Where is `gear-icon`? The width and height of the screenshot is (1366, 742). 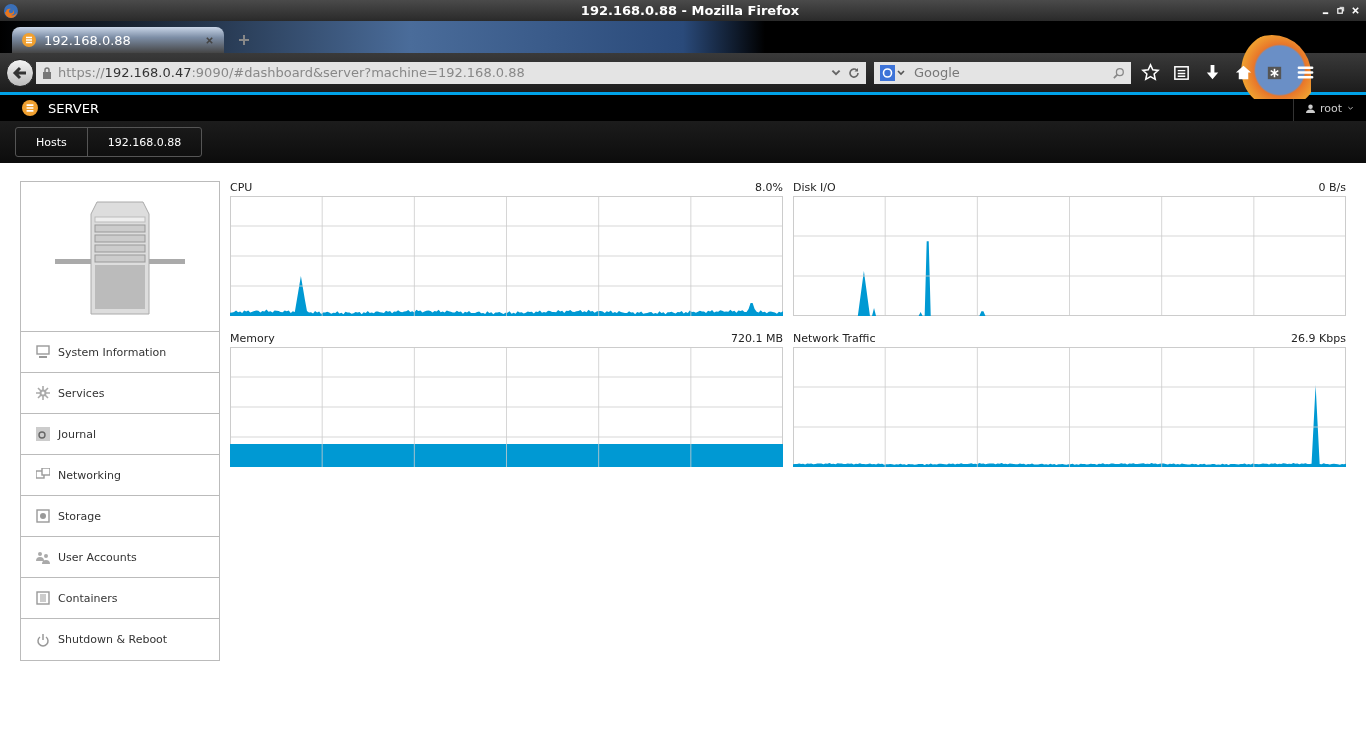 gear-icon is located at coordinates (43, 393).